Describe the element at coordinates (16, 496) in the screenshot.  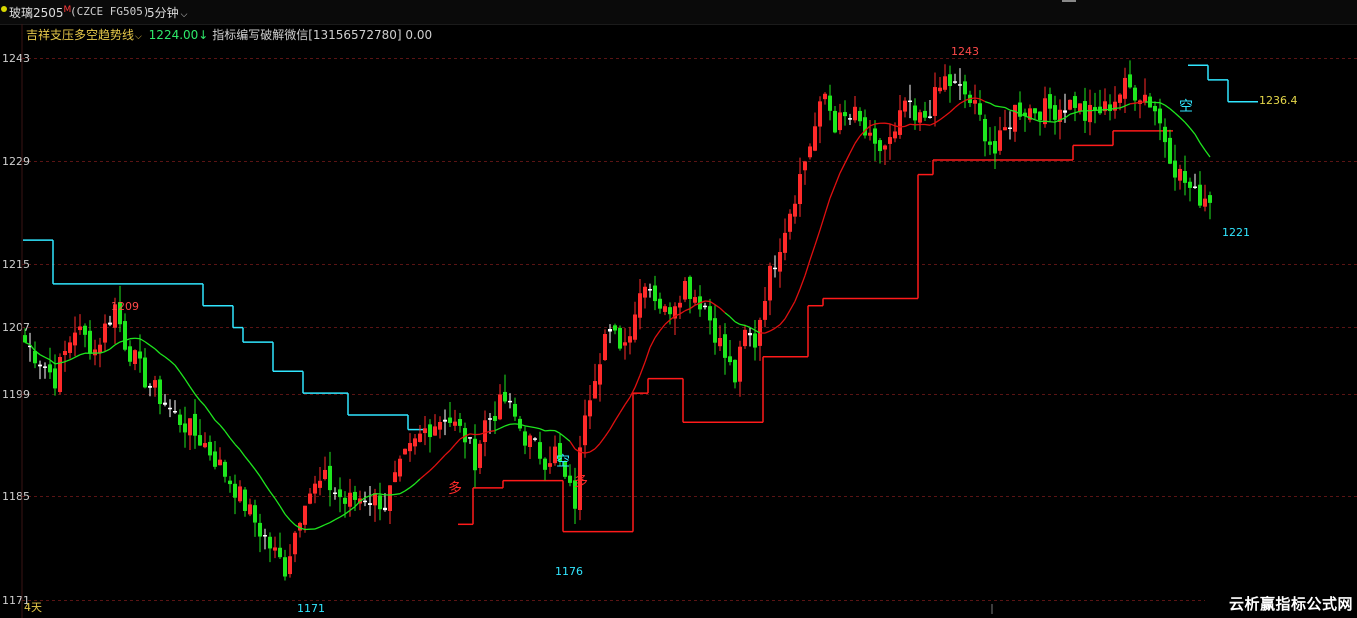
I see `y-axis-tick-label: 1185` at that location.